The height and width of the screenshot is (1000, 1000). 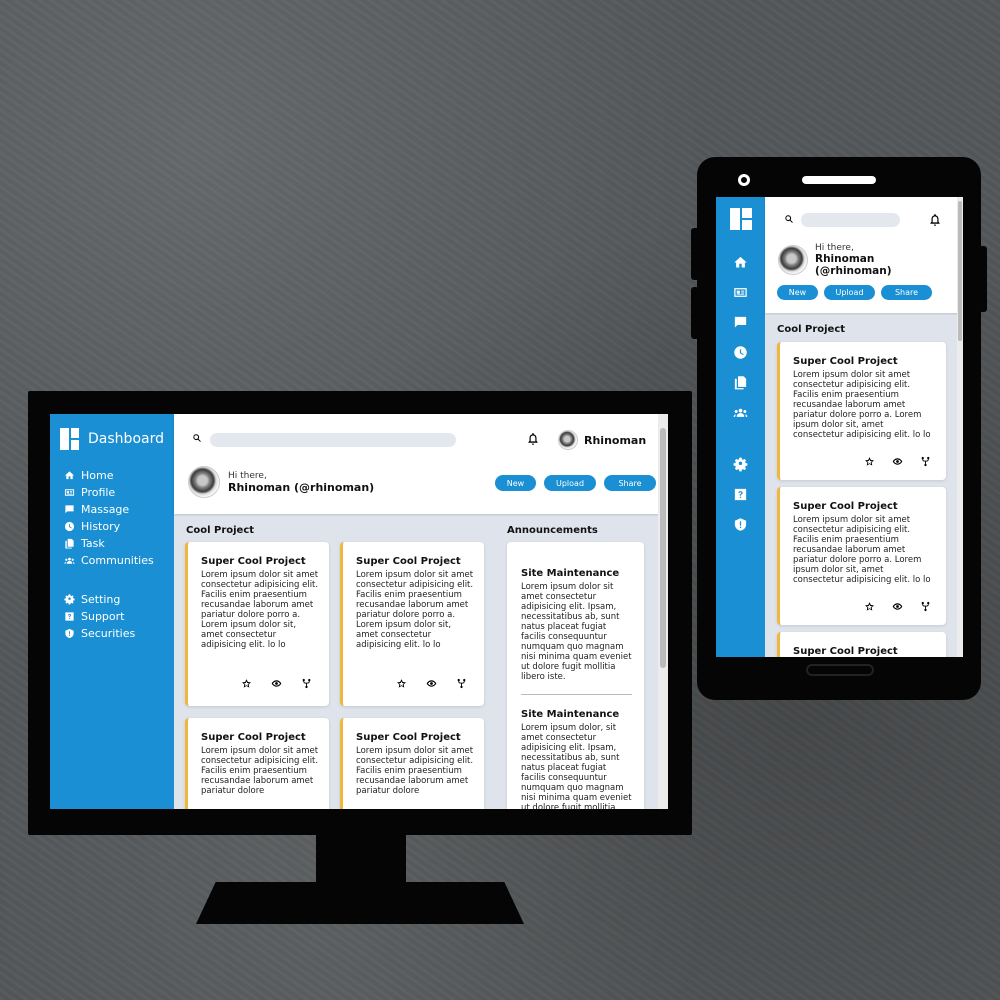 I want to click on desktop-brand: Dashboard, so click(x=112, y=434).